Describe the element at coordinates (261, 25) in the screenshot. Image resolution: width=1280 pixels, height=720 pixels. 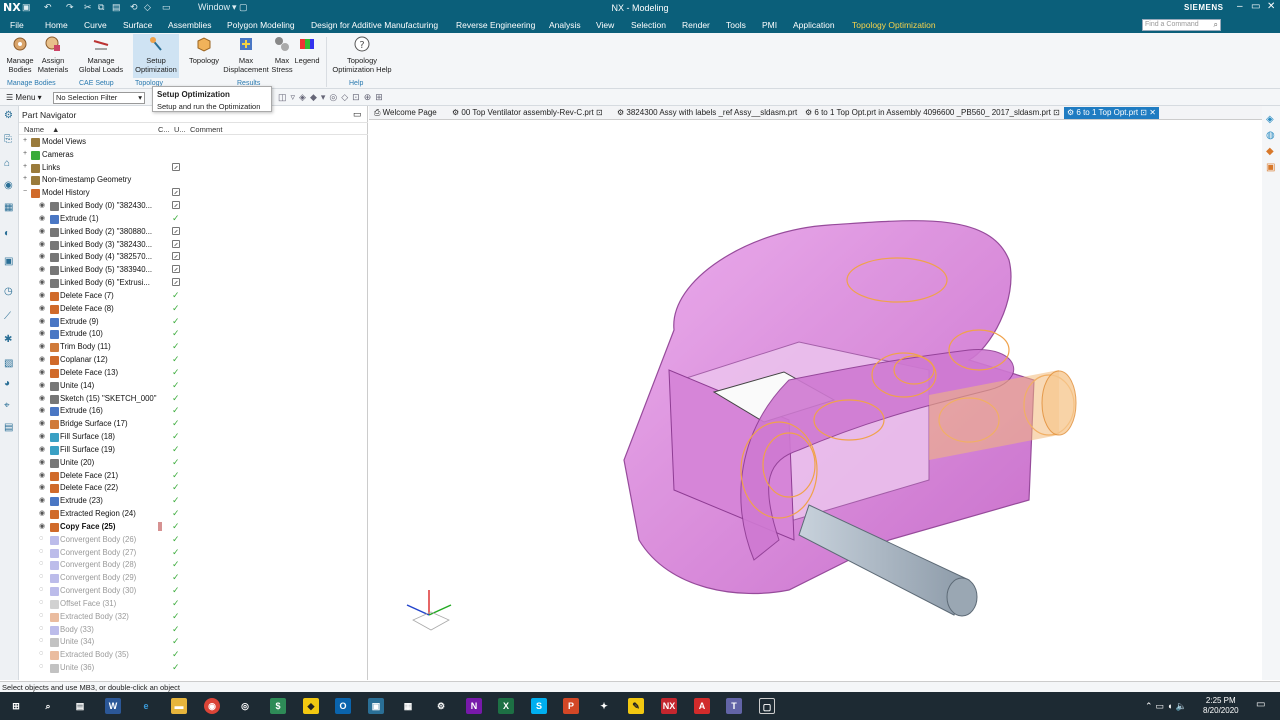
I see `menu-polygon-modeling: Polygon Modeling` at that location.